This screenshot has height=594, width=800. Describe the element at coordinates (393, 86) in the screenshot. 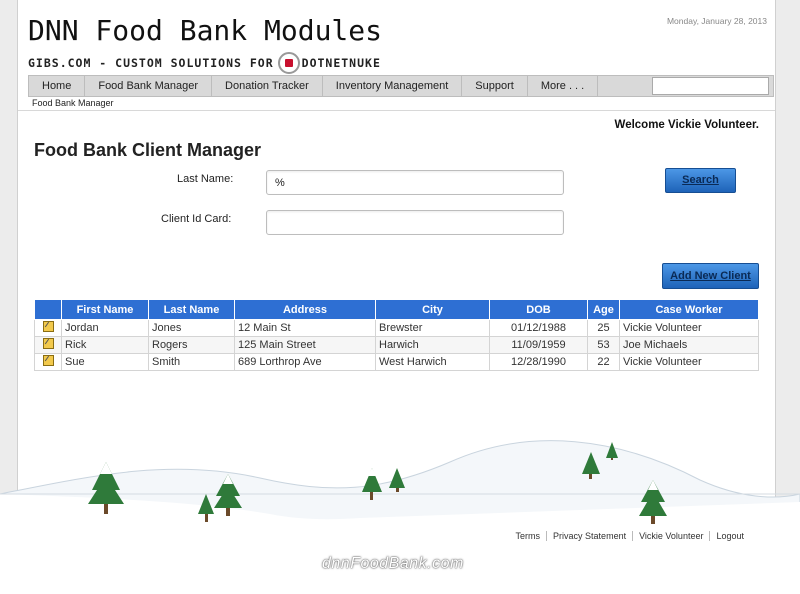

I see `nav-item-inventory-management: Inventory Management` at that location.